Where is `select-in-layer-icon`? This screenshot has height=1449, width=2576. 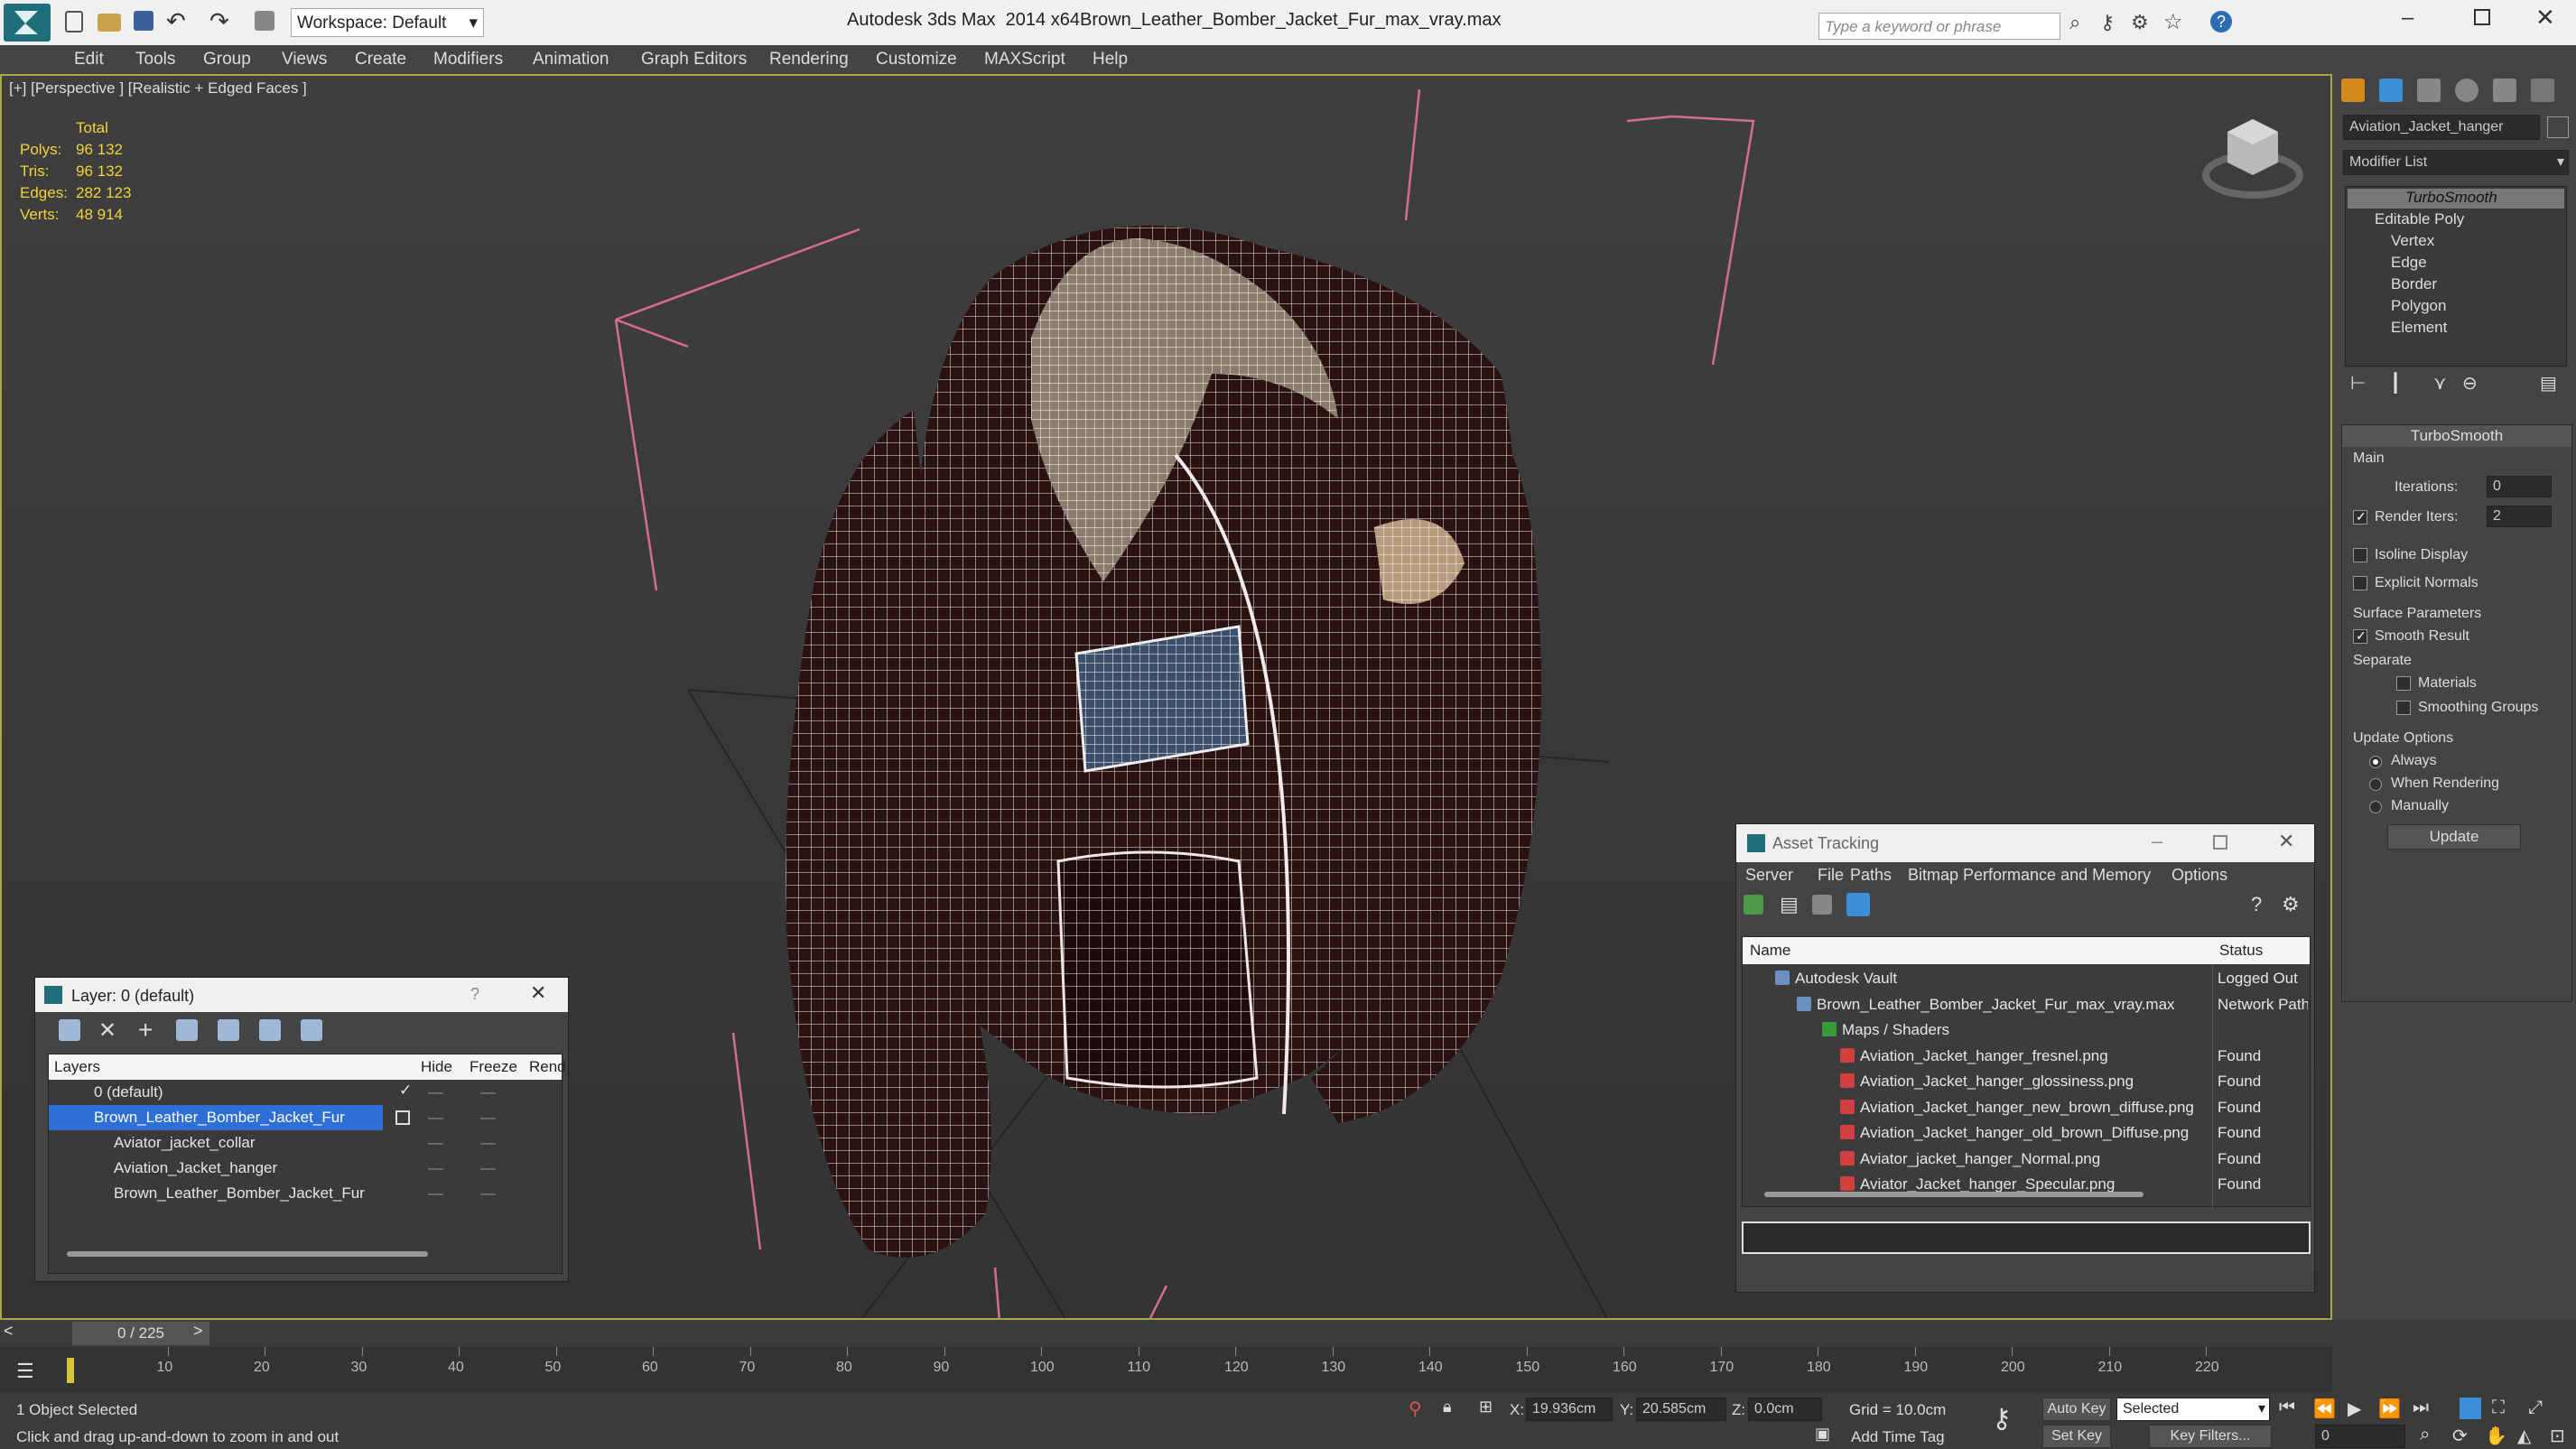
select-in-layer-icon is located at coordinates (187, 1030).